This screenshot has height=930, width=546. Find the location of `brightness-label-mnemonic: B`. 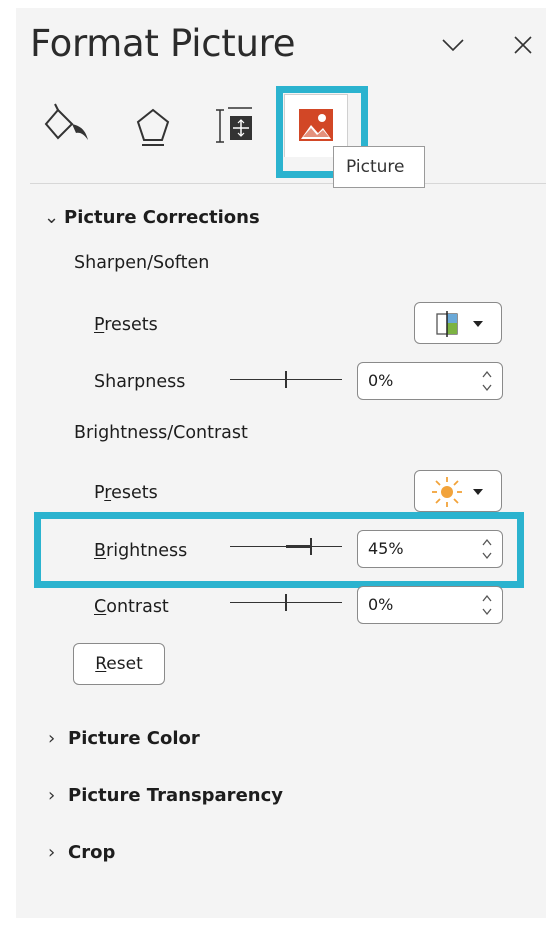

brightness-label-mnemonic: B is located at coordinates (100, 551).